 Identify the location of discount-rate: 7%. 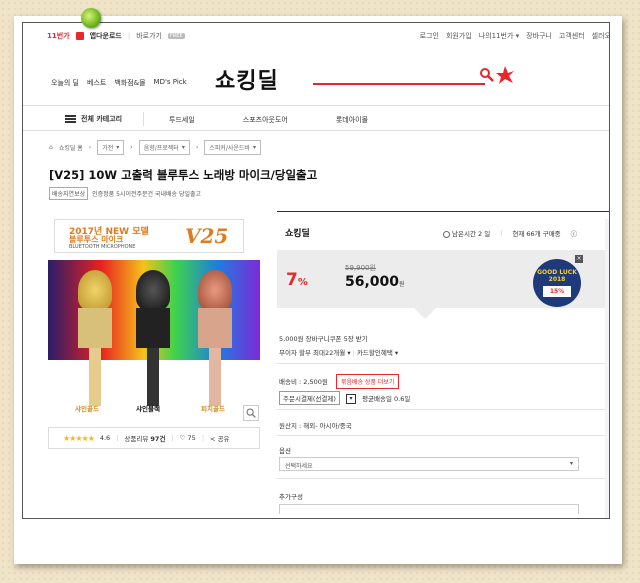
(297, 280).